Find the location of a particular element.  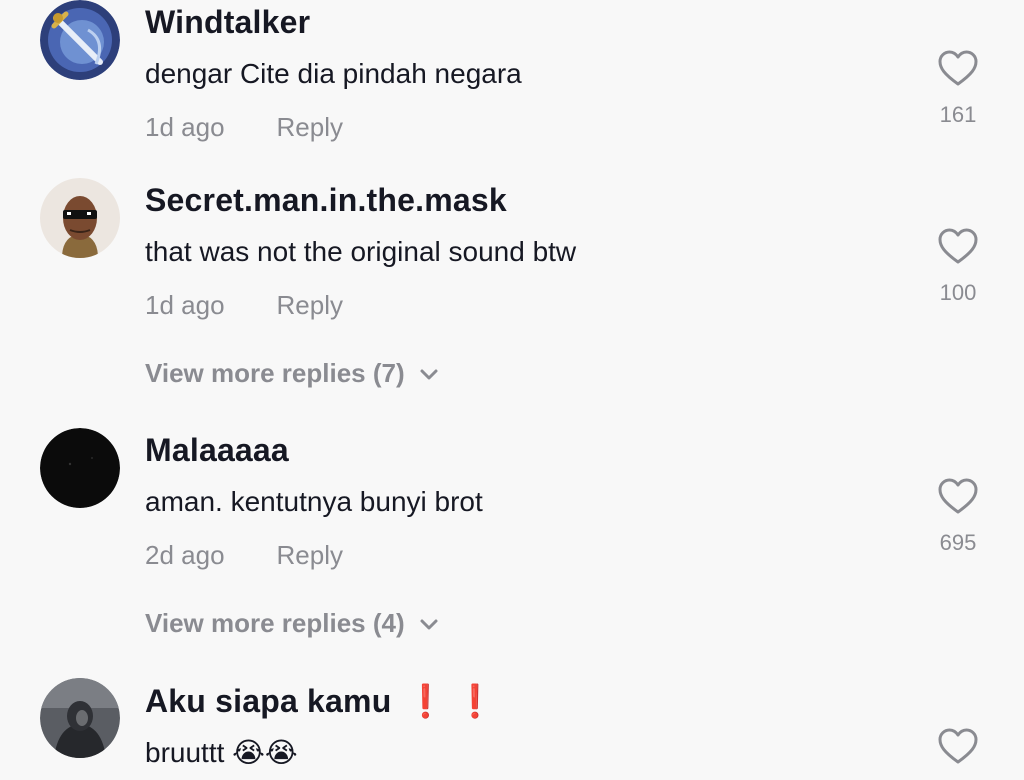

username: Secret.man.in.the.mask is located at coordinates (326, 200).